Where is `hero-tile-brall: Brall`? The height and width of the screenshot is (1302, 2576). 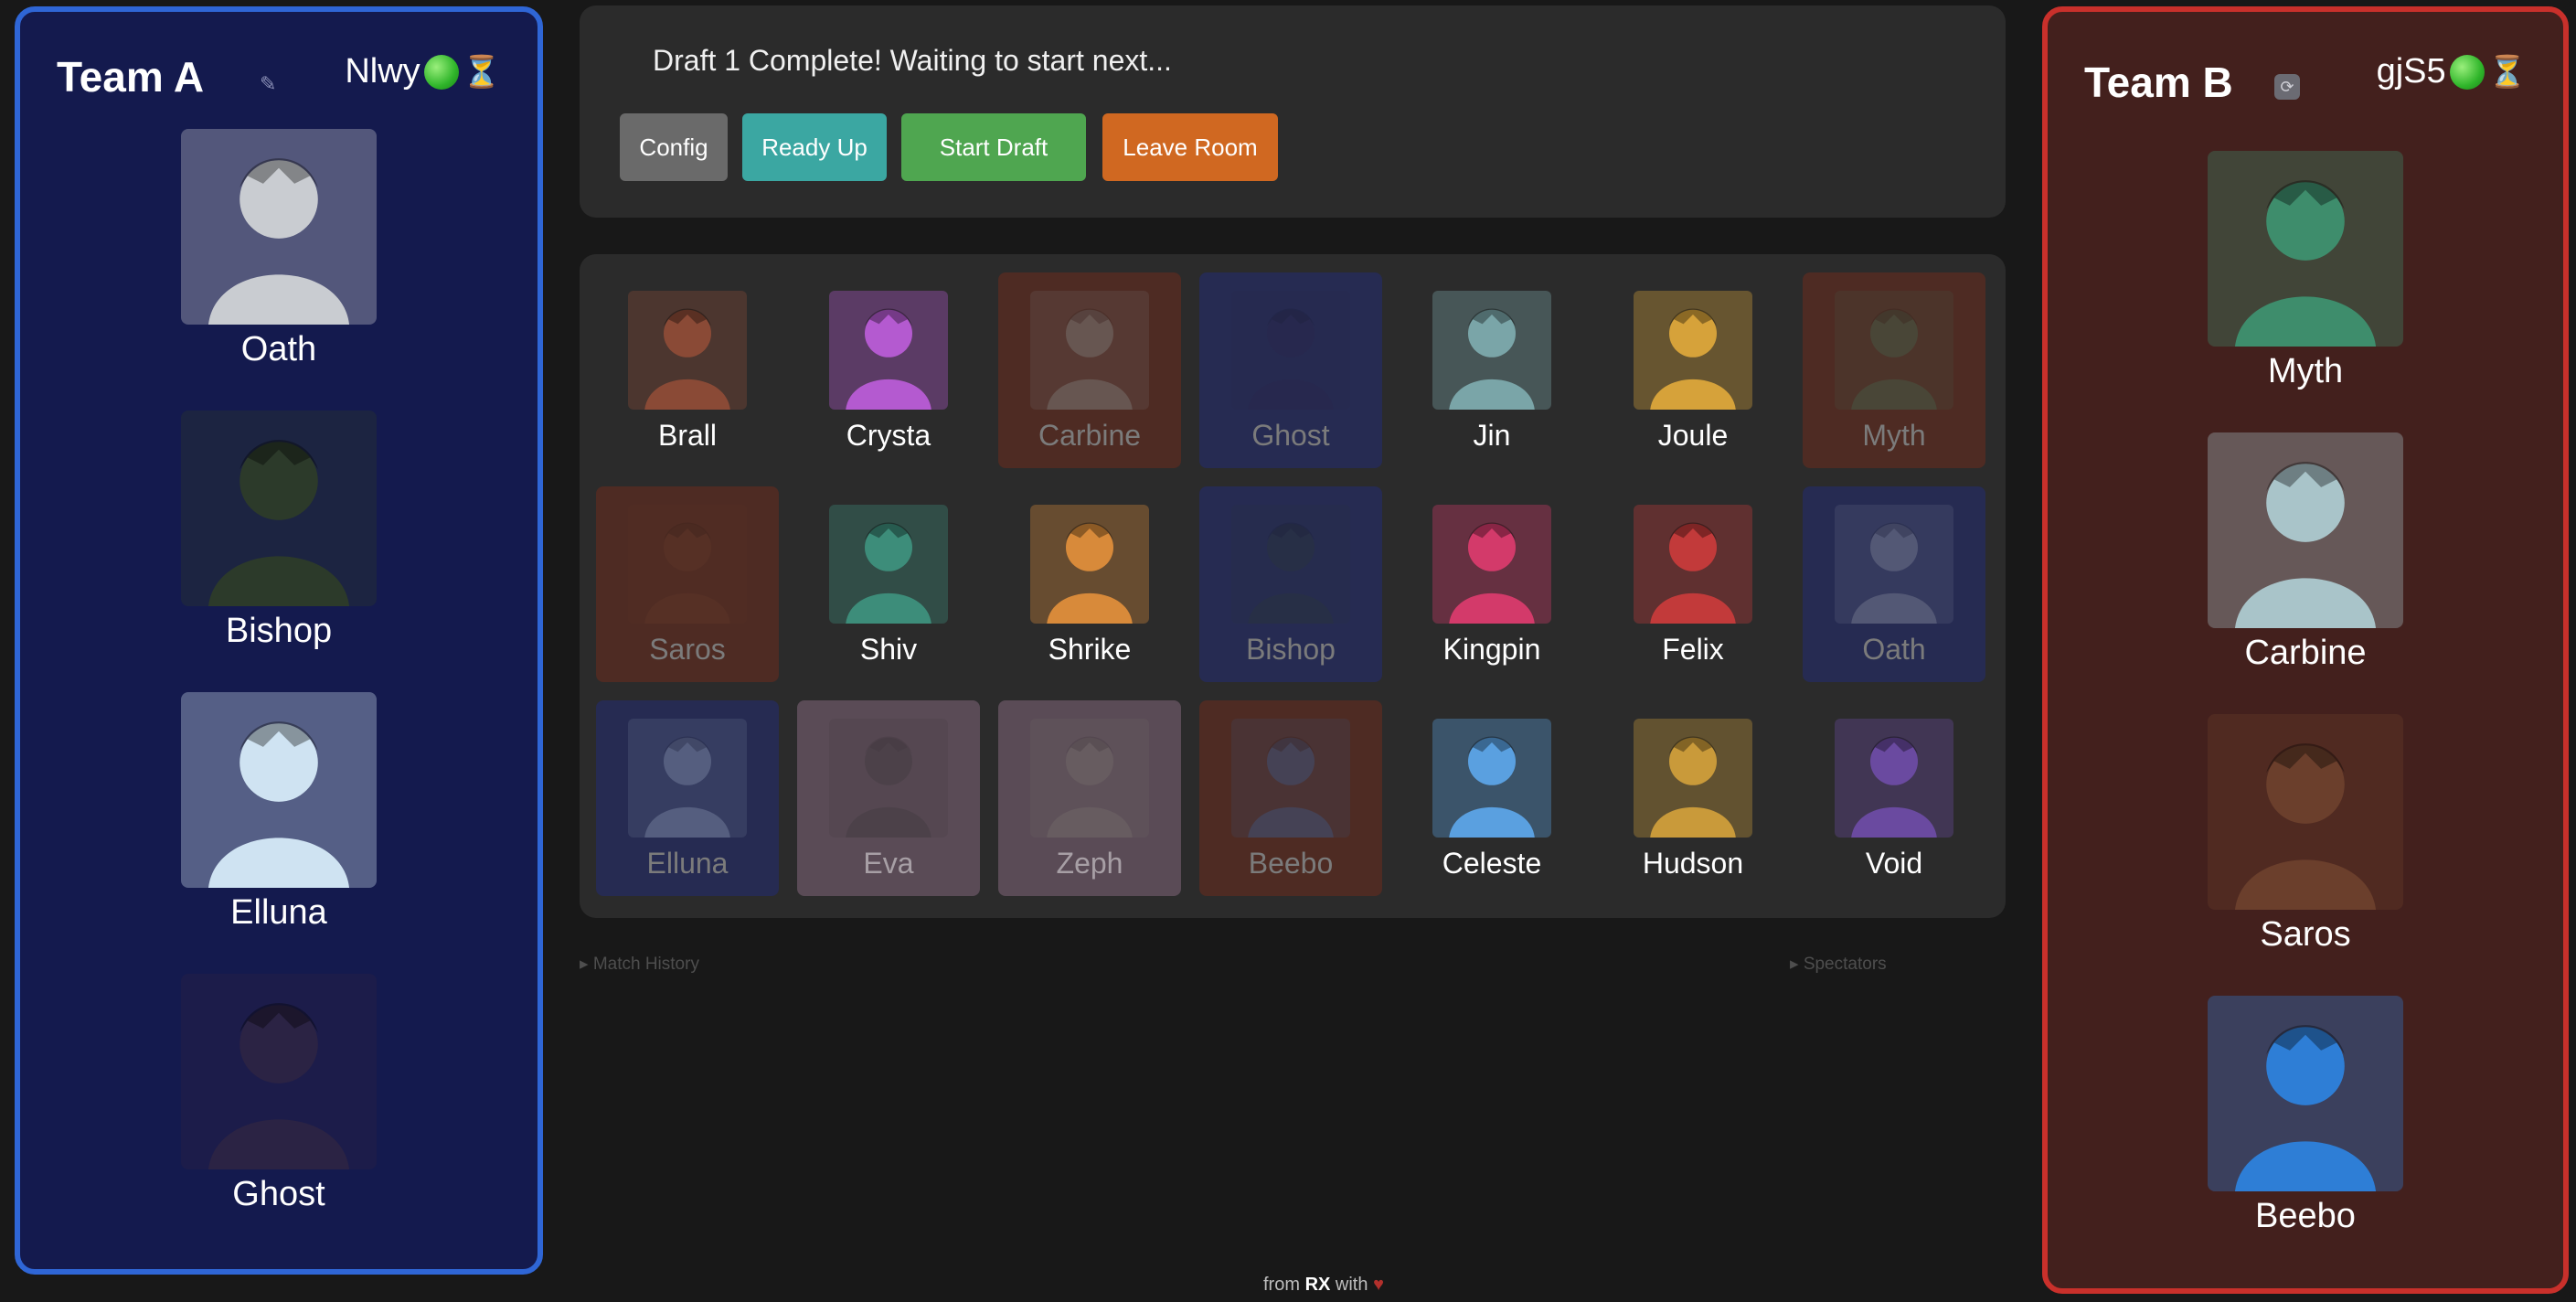
hero-tile-brall: Brall is located at coordinates (687, 370).